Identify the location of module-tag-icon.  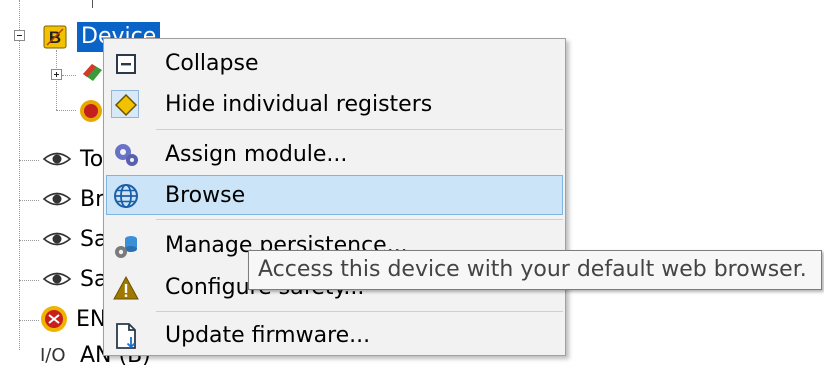
(92, 72).